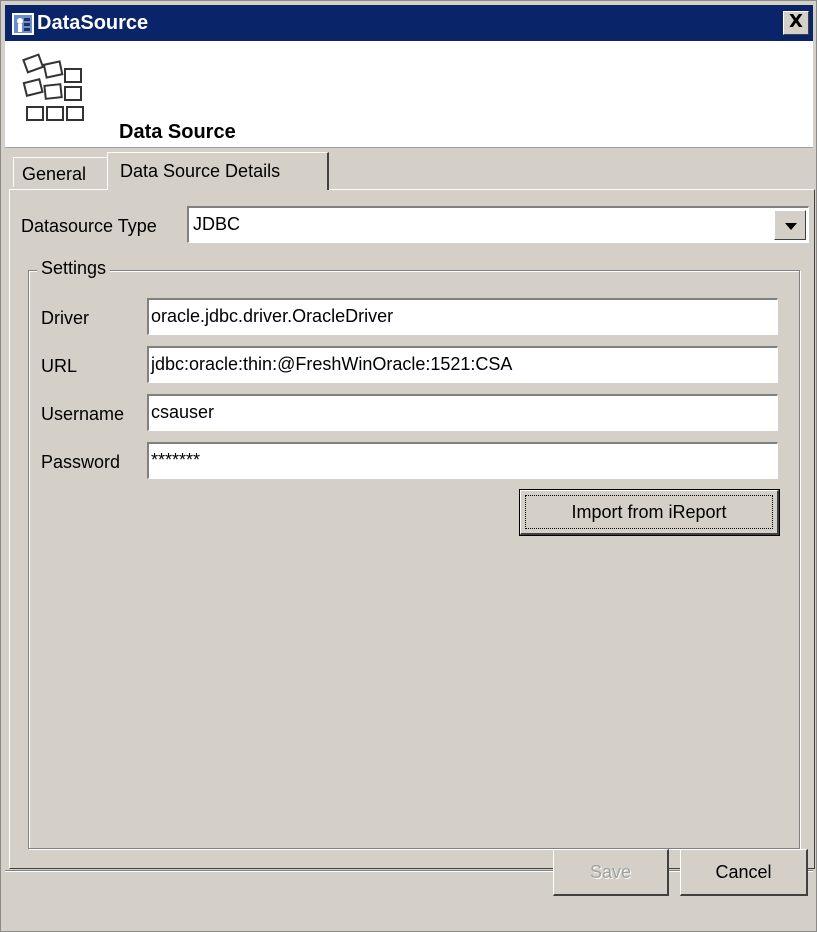 This screenshot has width=817, height=932. I want to click on header-title: Data Source, so click(177, 132).